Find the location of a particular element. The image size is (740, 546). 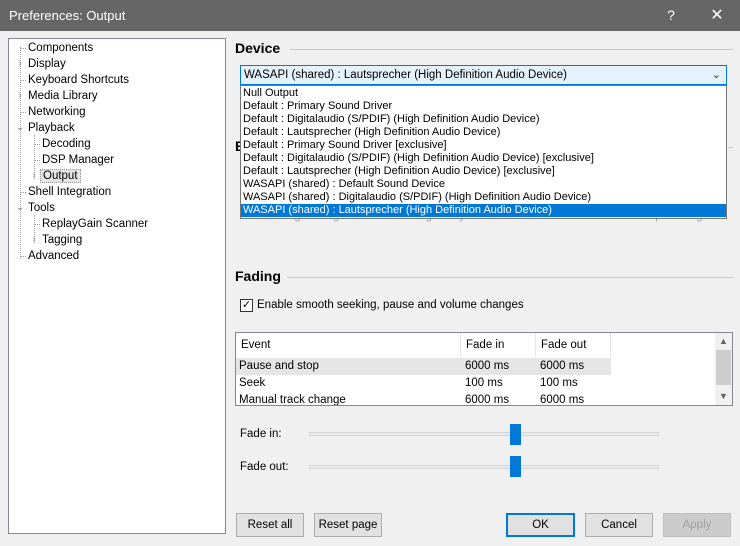

title-bar: Preferences: Output ? ✕ is located at coordinates (370, 15).